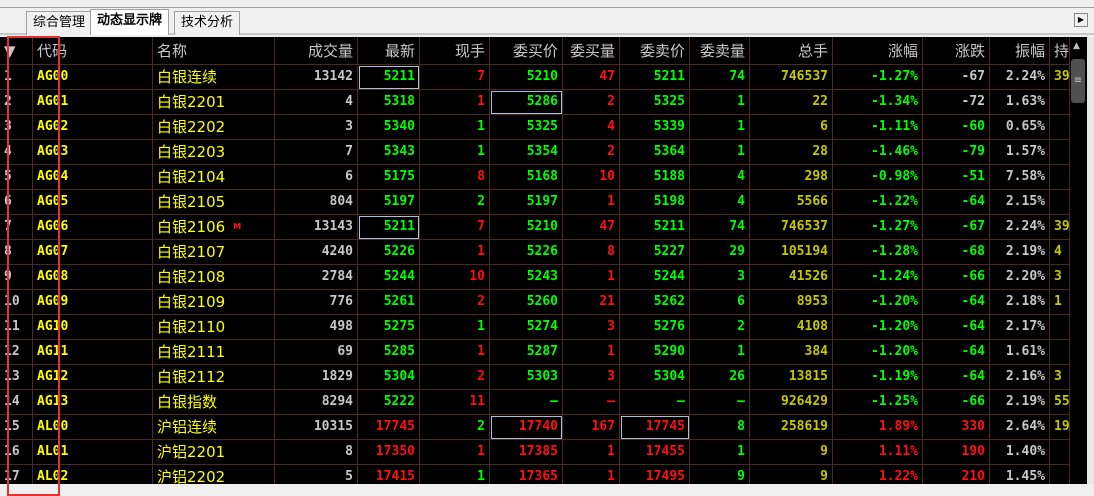  Describe the element at coordinates (214, 127) in the screenshot. I see `table-cell: 白银2202` at that location.